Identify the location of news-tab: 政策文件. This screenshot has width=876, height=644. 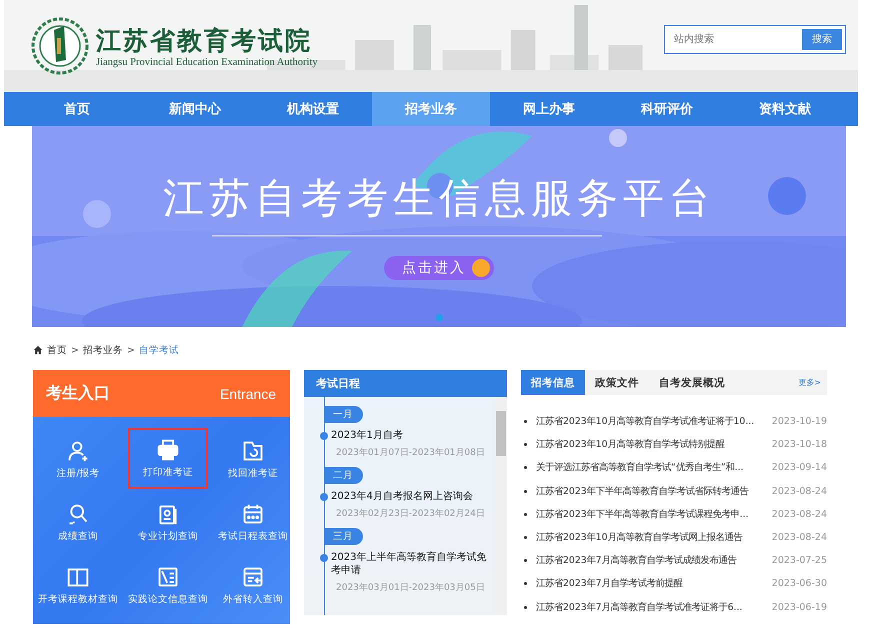
(617, 382).